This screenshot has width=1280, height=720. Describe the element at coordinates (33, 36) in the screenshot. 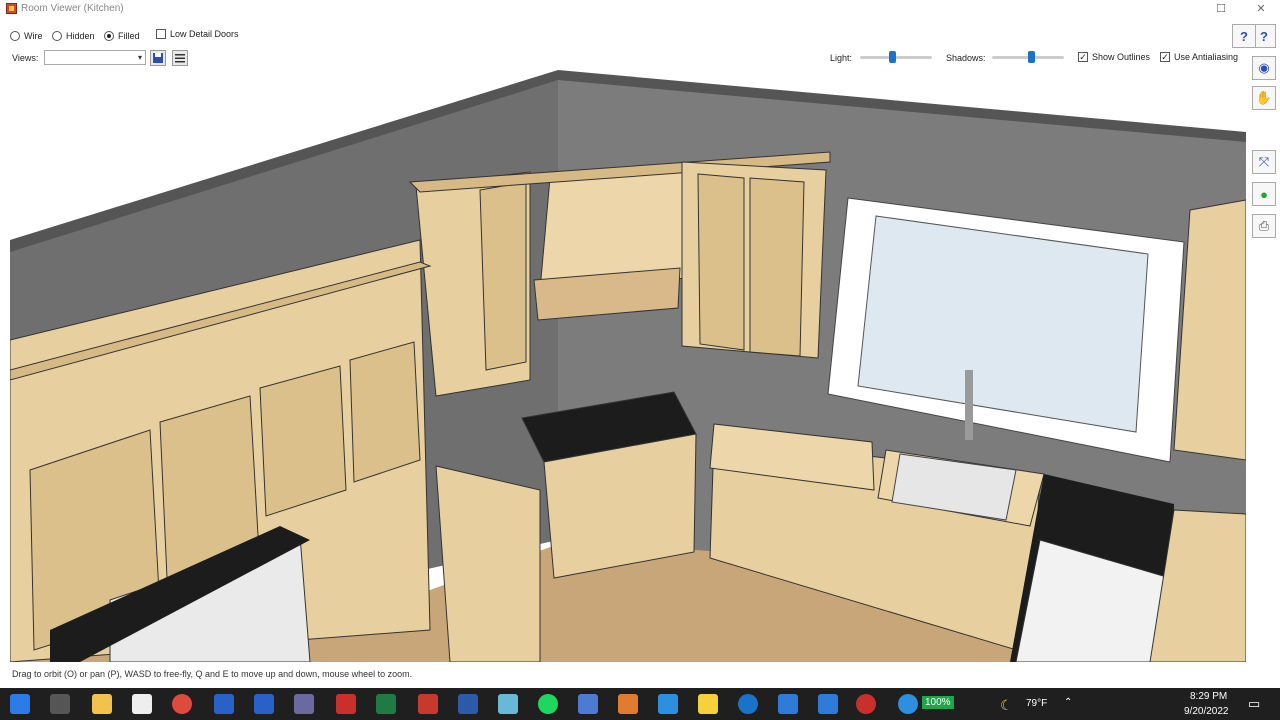

I see `radio-wire-label: Wire` at that location.